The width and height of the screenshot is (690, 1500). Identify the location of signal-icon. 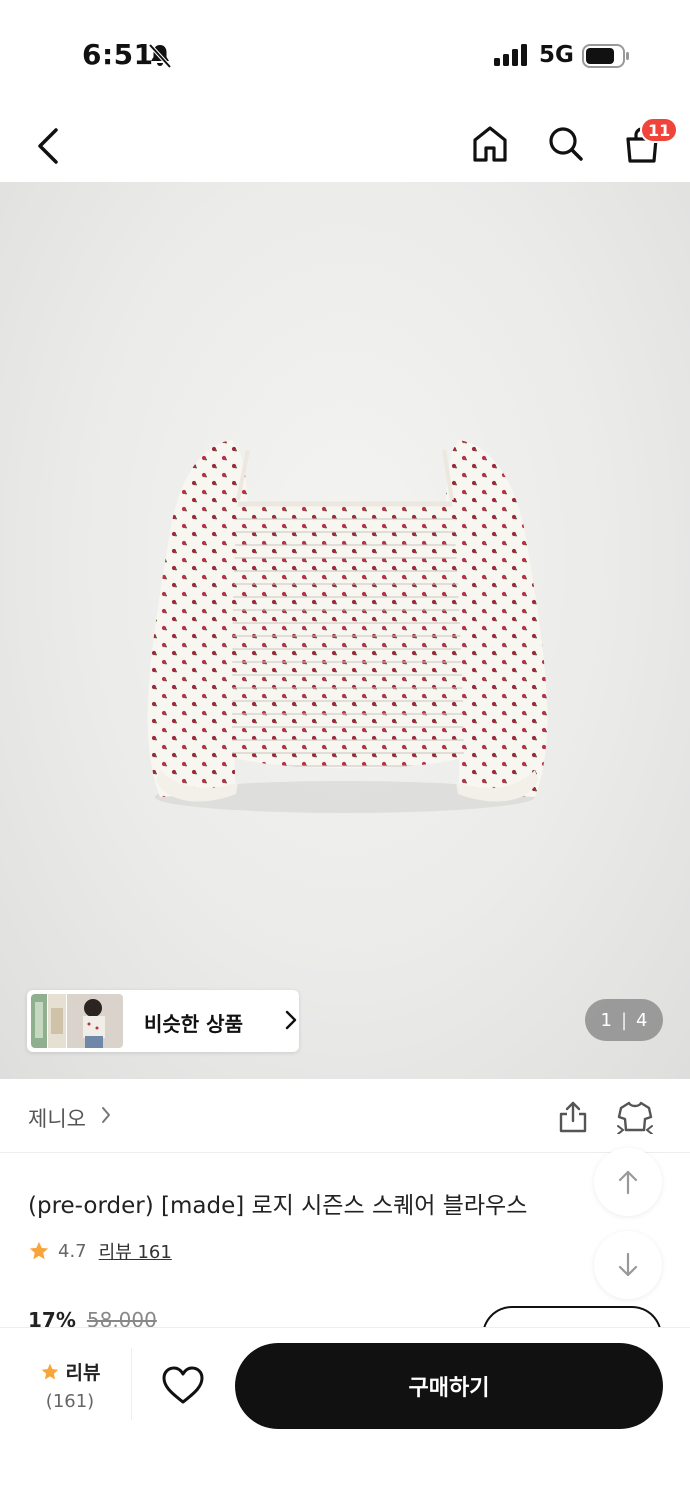
(510, 55).